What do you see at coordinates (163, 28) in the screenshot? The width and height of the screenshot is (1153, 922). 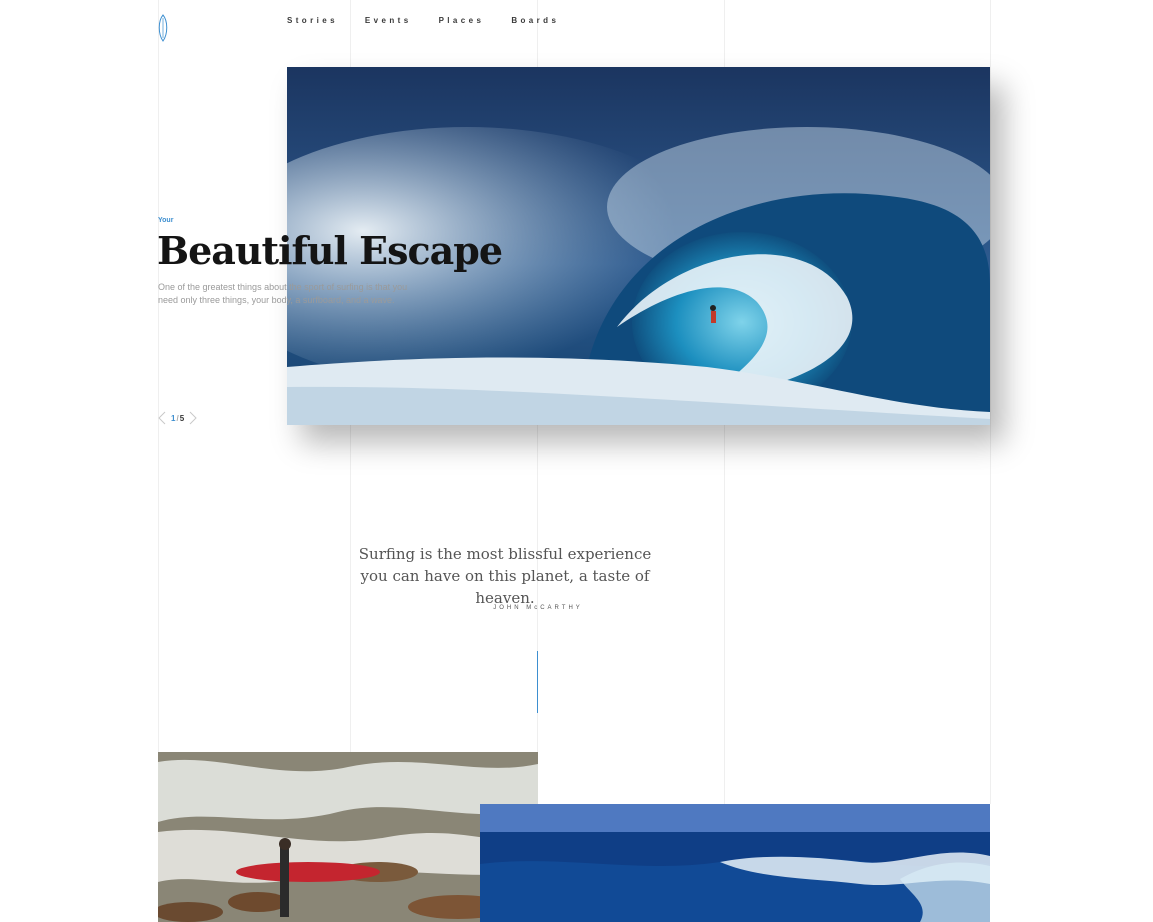 I see `surfboard-logo-icon` at bounding box center [163, 28].